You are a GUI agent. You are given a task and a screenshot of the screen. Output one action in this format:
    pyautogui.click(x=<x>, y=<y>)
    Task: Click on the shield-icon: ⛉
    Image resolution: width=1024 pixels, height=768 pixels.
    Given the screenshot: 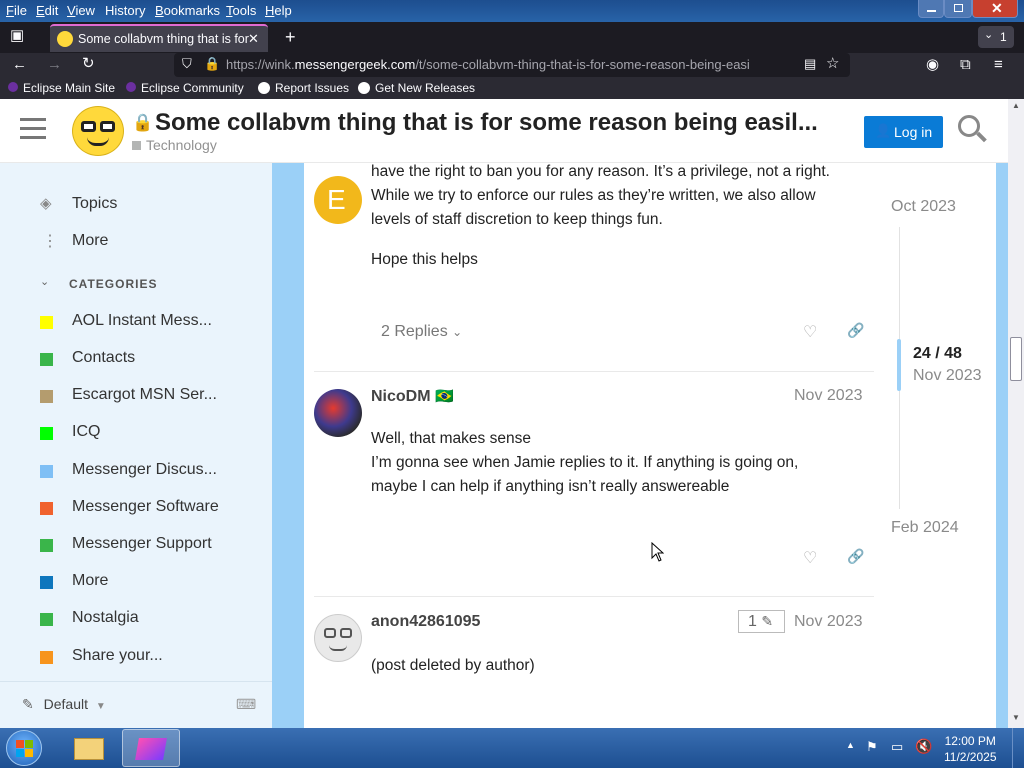 What is the action you would take?
    pyautogui.click(x=187, y=63)
    